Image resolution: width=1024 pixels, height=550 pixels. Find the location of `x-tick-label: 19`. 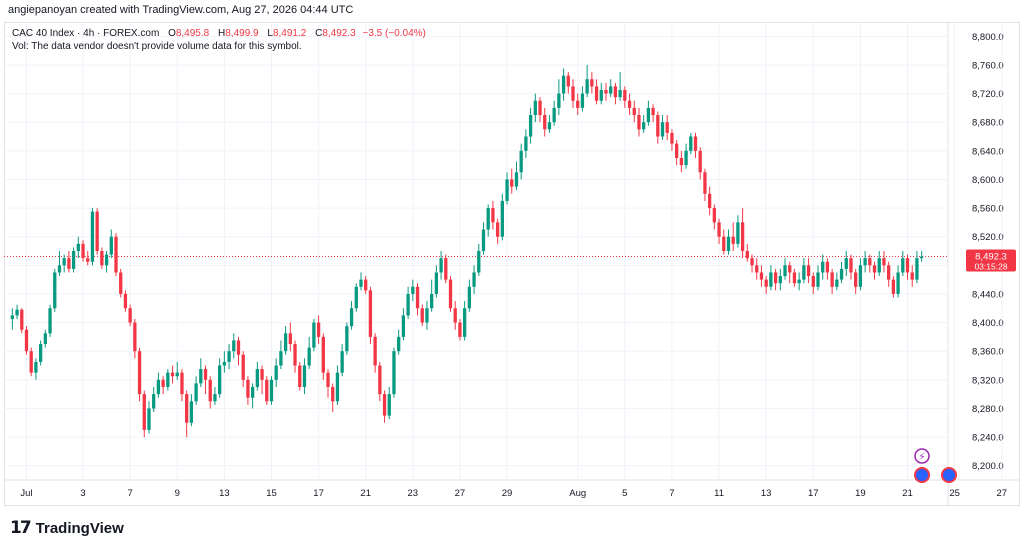

x-tick-label: 19 is located at coordinates (860, 493).